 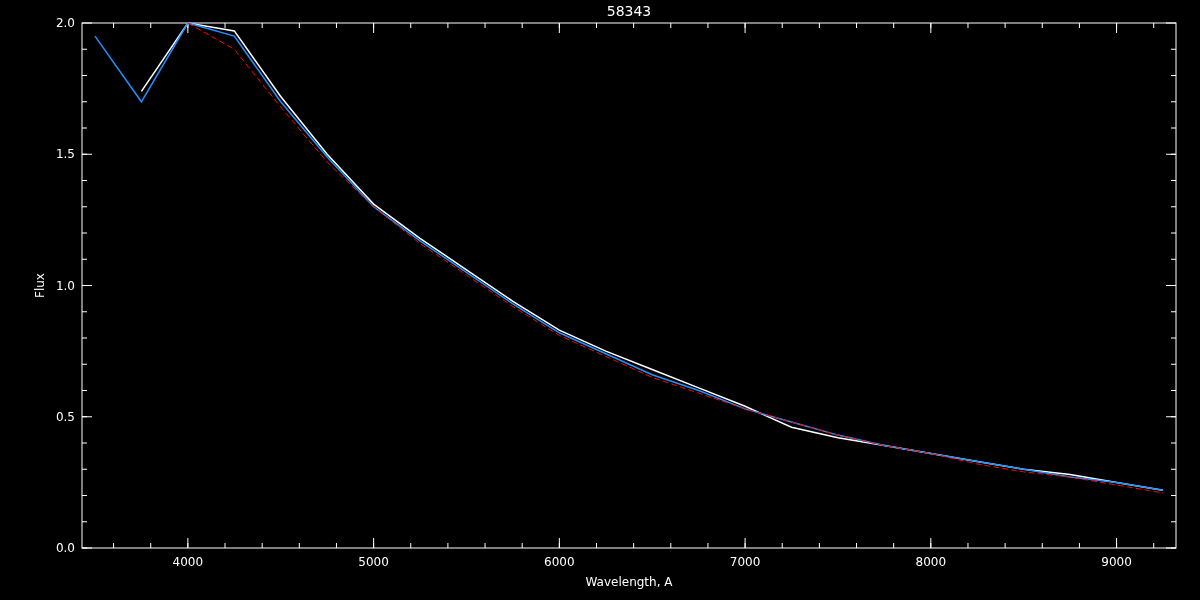 I want to click on x-tick-label: 9000, so click(x=1116, y=562).